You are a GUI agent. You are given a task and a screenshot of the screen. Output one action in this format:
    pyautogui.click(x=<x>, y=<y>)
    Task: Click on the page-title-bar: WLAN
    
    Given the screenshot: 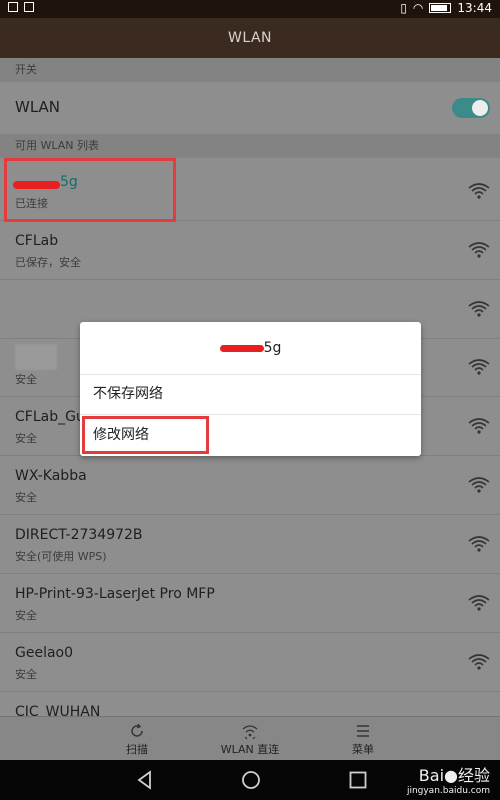 What is the action you would take?
    pyautogui.click(x=250, y=38)
    